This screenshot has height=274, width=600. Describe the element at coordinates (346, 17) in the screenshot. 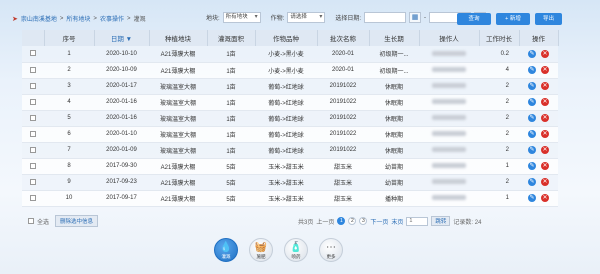

I see `filter-bar: 地块: 所有地块 作物: 请选择 选择日期: ▦ - ▦` at that location.